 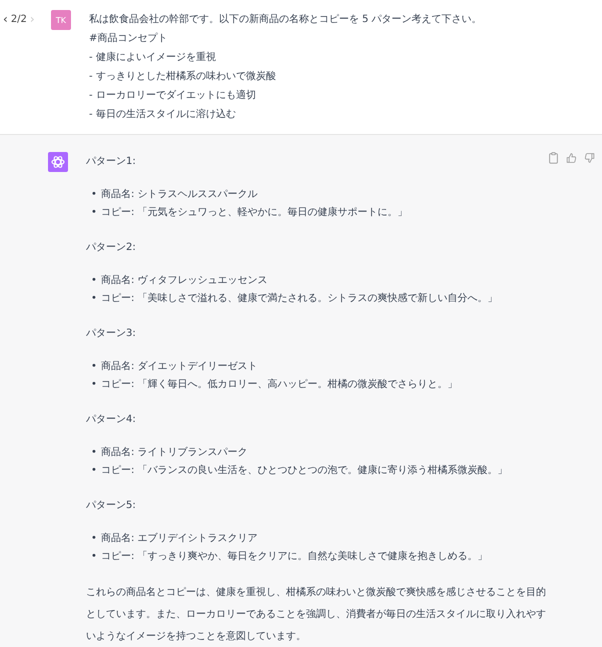 What do you see at coordinates (571, 158) in the screenshot?
I see `thumbs-up-icon` at bounding box center [571, 158].